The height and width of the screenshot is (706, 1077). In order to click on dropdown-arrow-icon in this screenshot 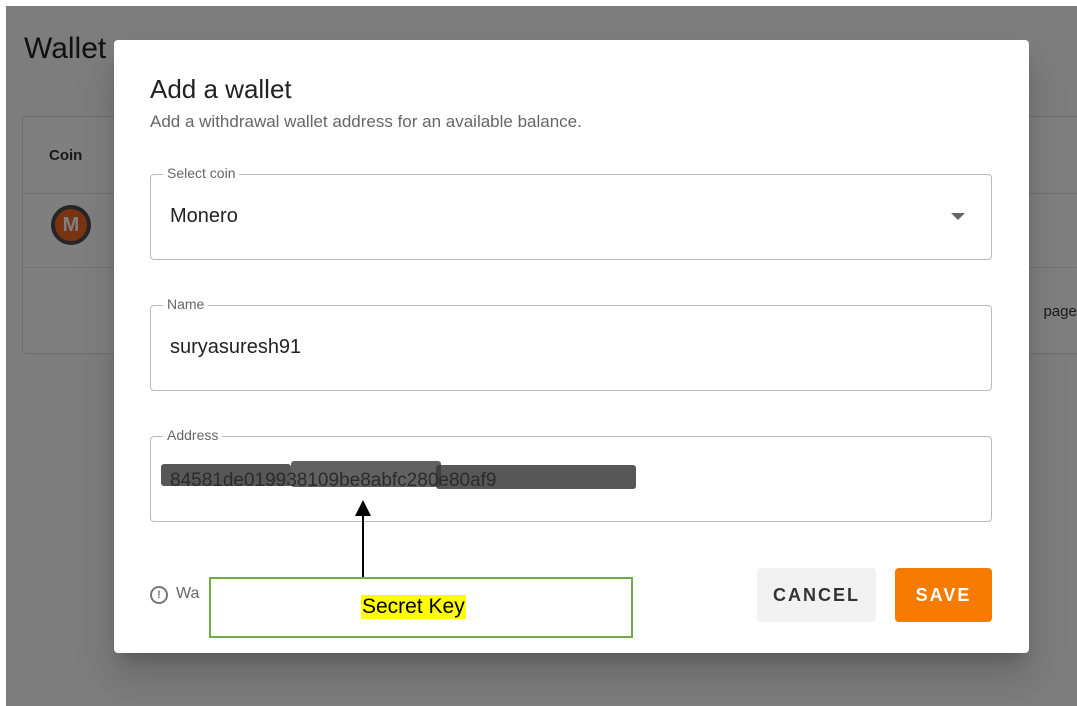, I will do `click(958, 216)`.